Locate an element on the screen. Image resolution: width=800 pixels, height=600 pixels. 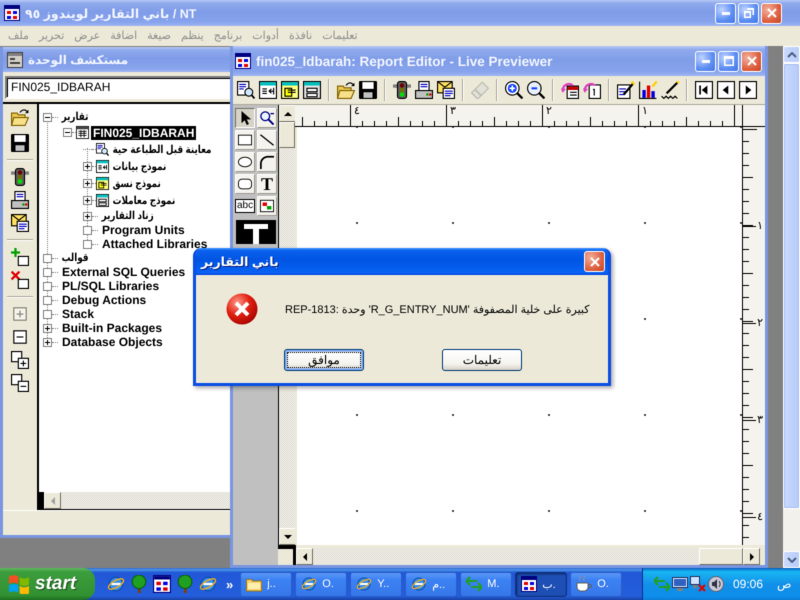
scroll-right-button is located at coordinates (751, 556).